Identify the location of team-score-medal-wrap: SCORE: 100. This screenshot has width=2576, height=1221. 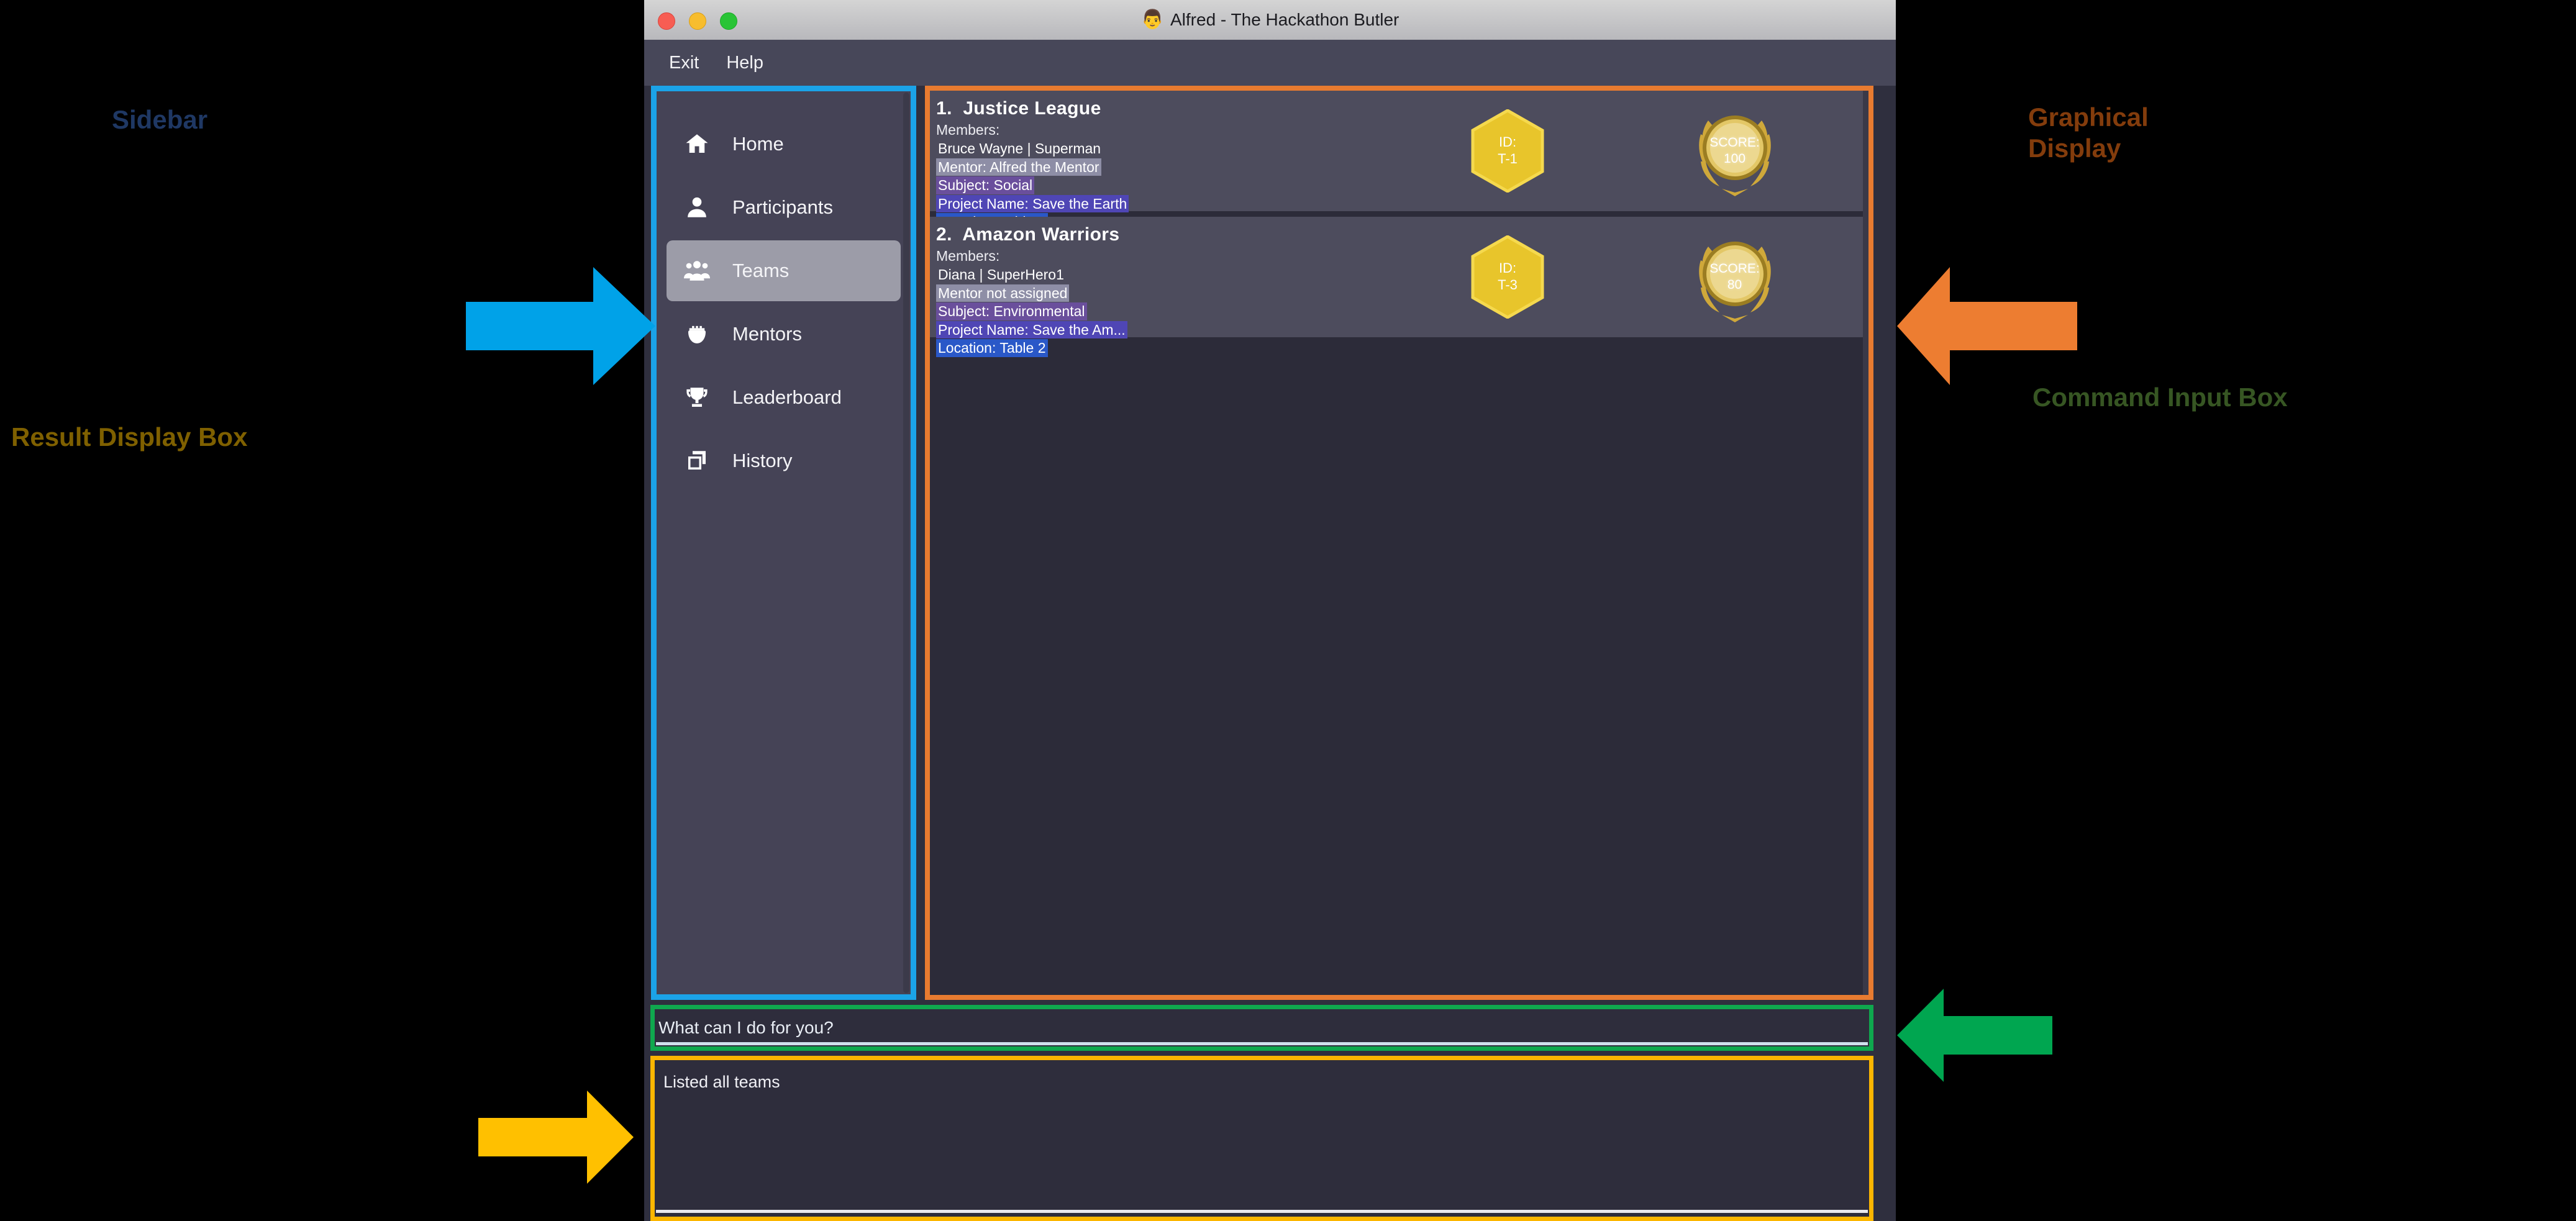
(1734, 151).